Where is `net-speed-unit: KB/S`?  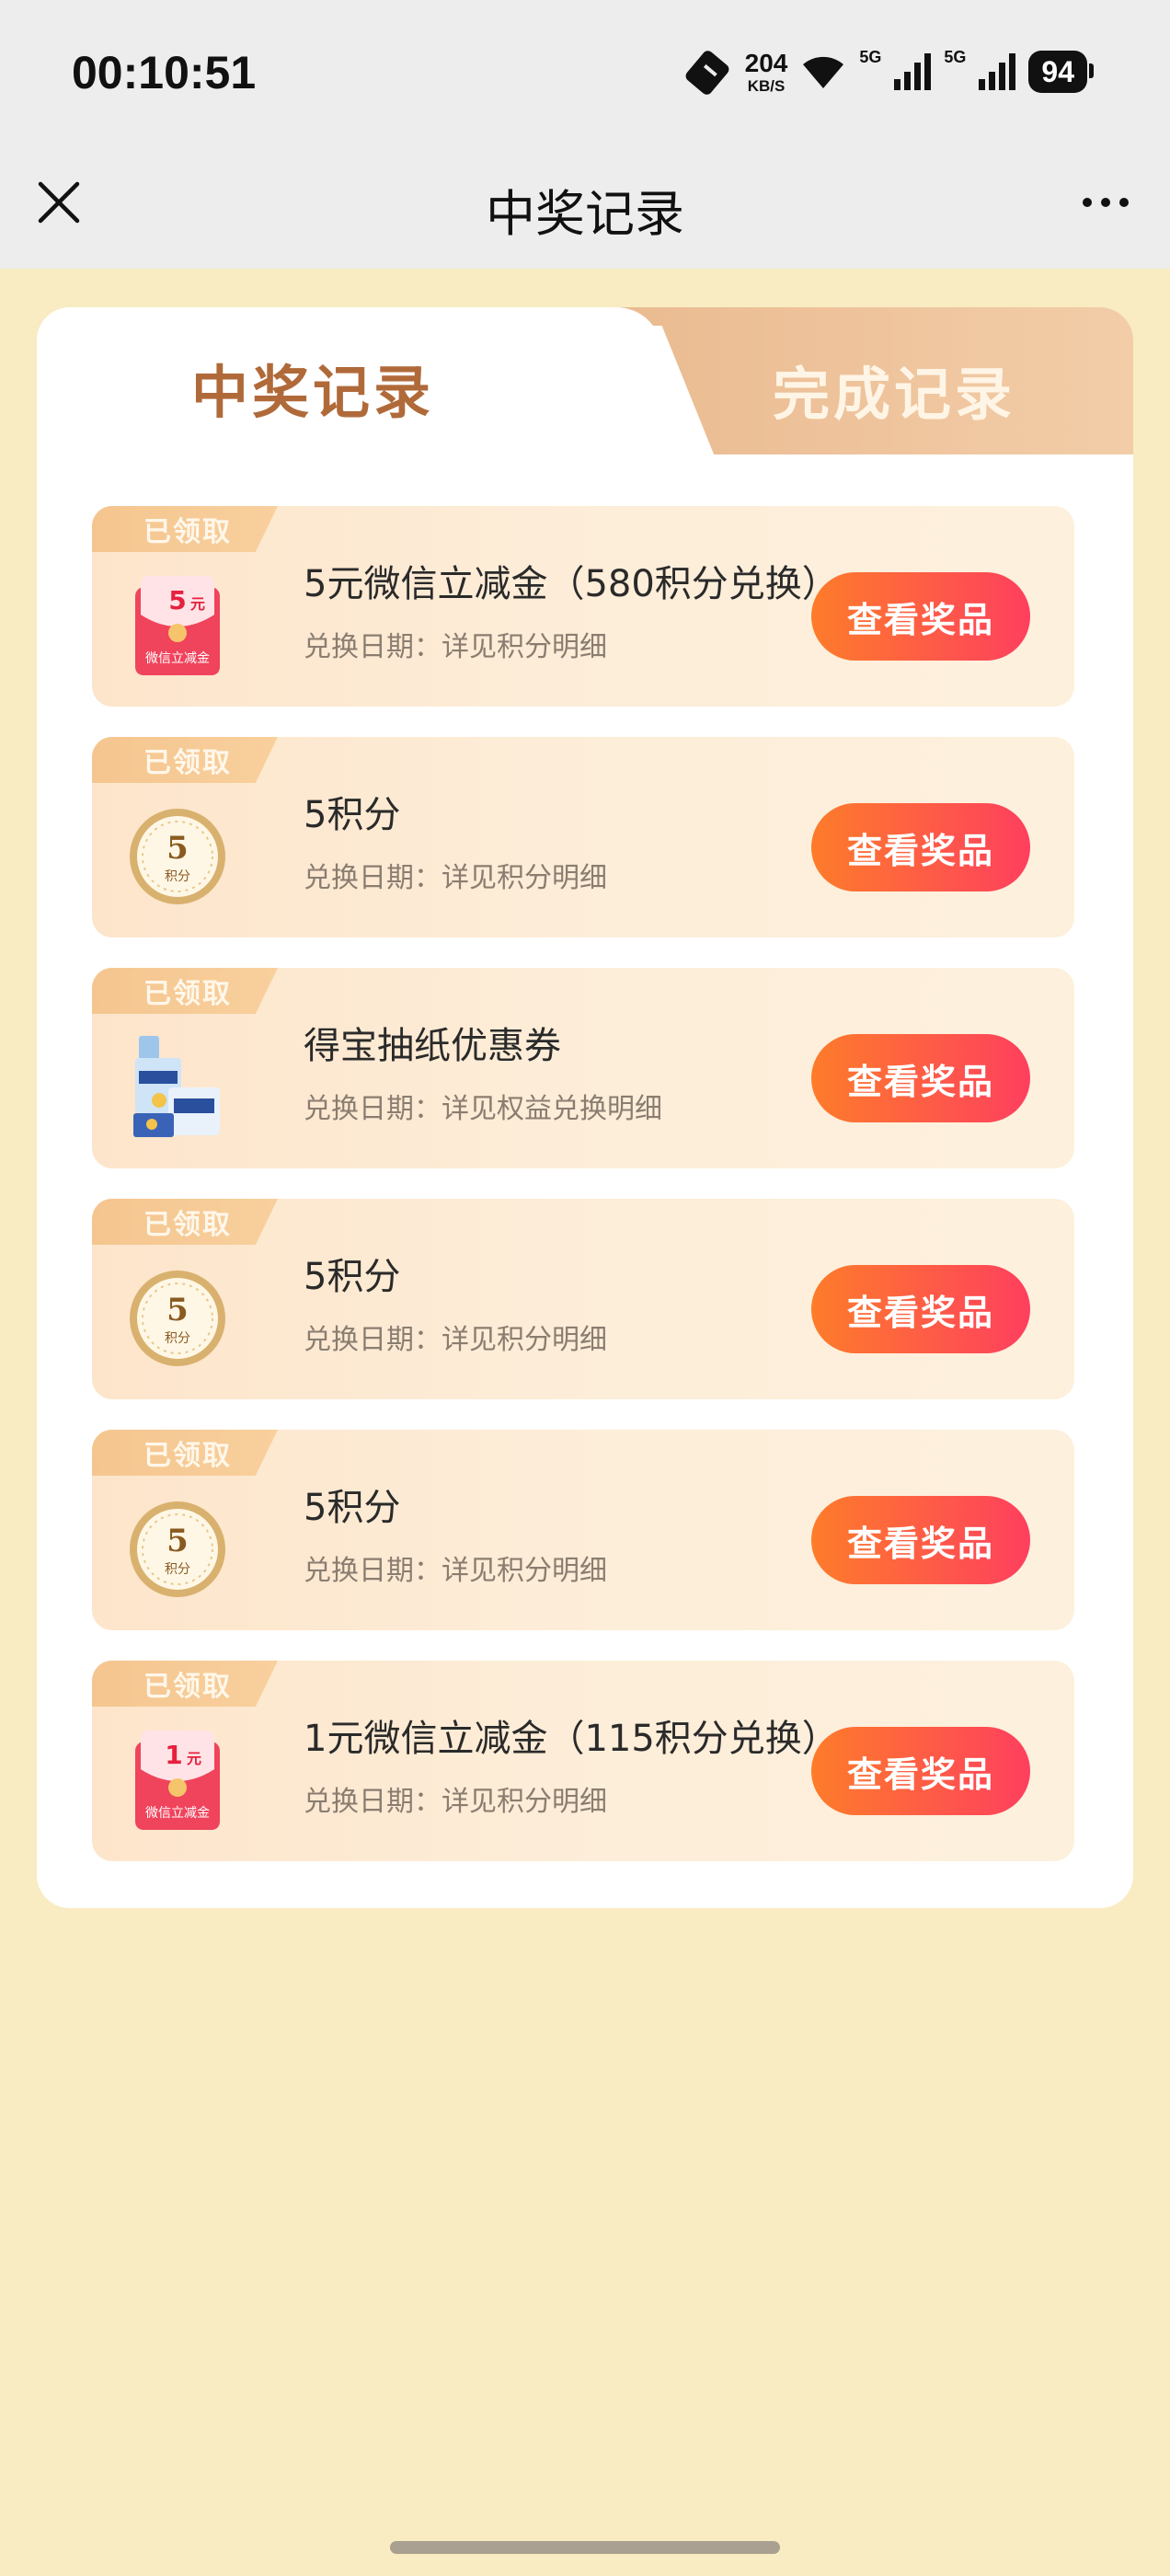
net-speed-unit: KB/S is located at coordinates (766, 85).